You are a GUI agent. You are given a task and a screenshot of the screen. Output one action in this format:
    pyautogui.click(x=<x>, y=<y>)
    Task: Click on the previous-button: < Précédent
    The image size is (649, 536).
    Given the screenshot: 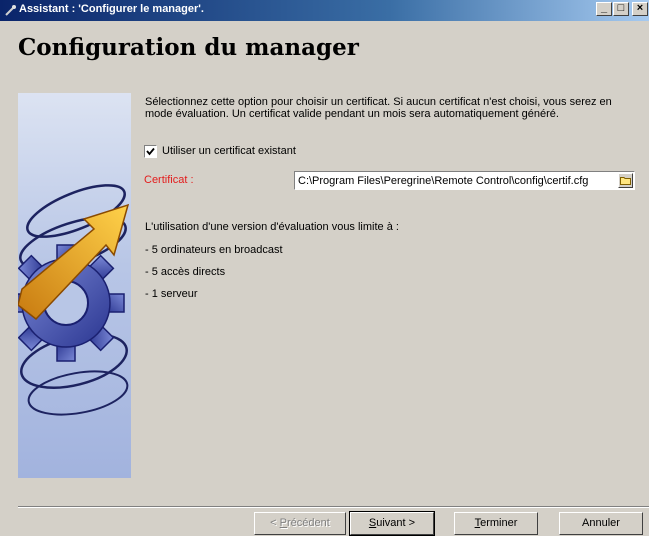 What is the action you would take?
    pyautogui.click(x=300, y=523)
    